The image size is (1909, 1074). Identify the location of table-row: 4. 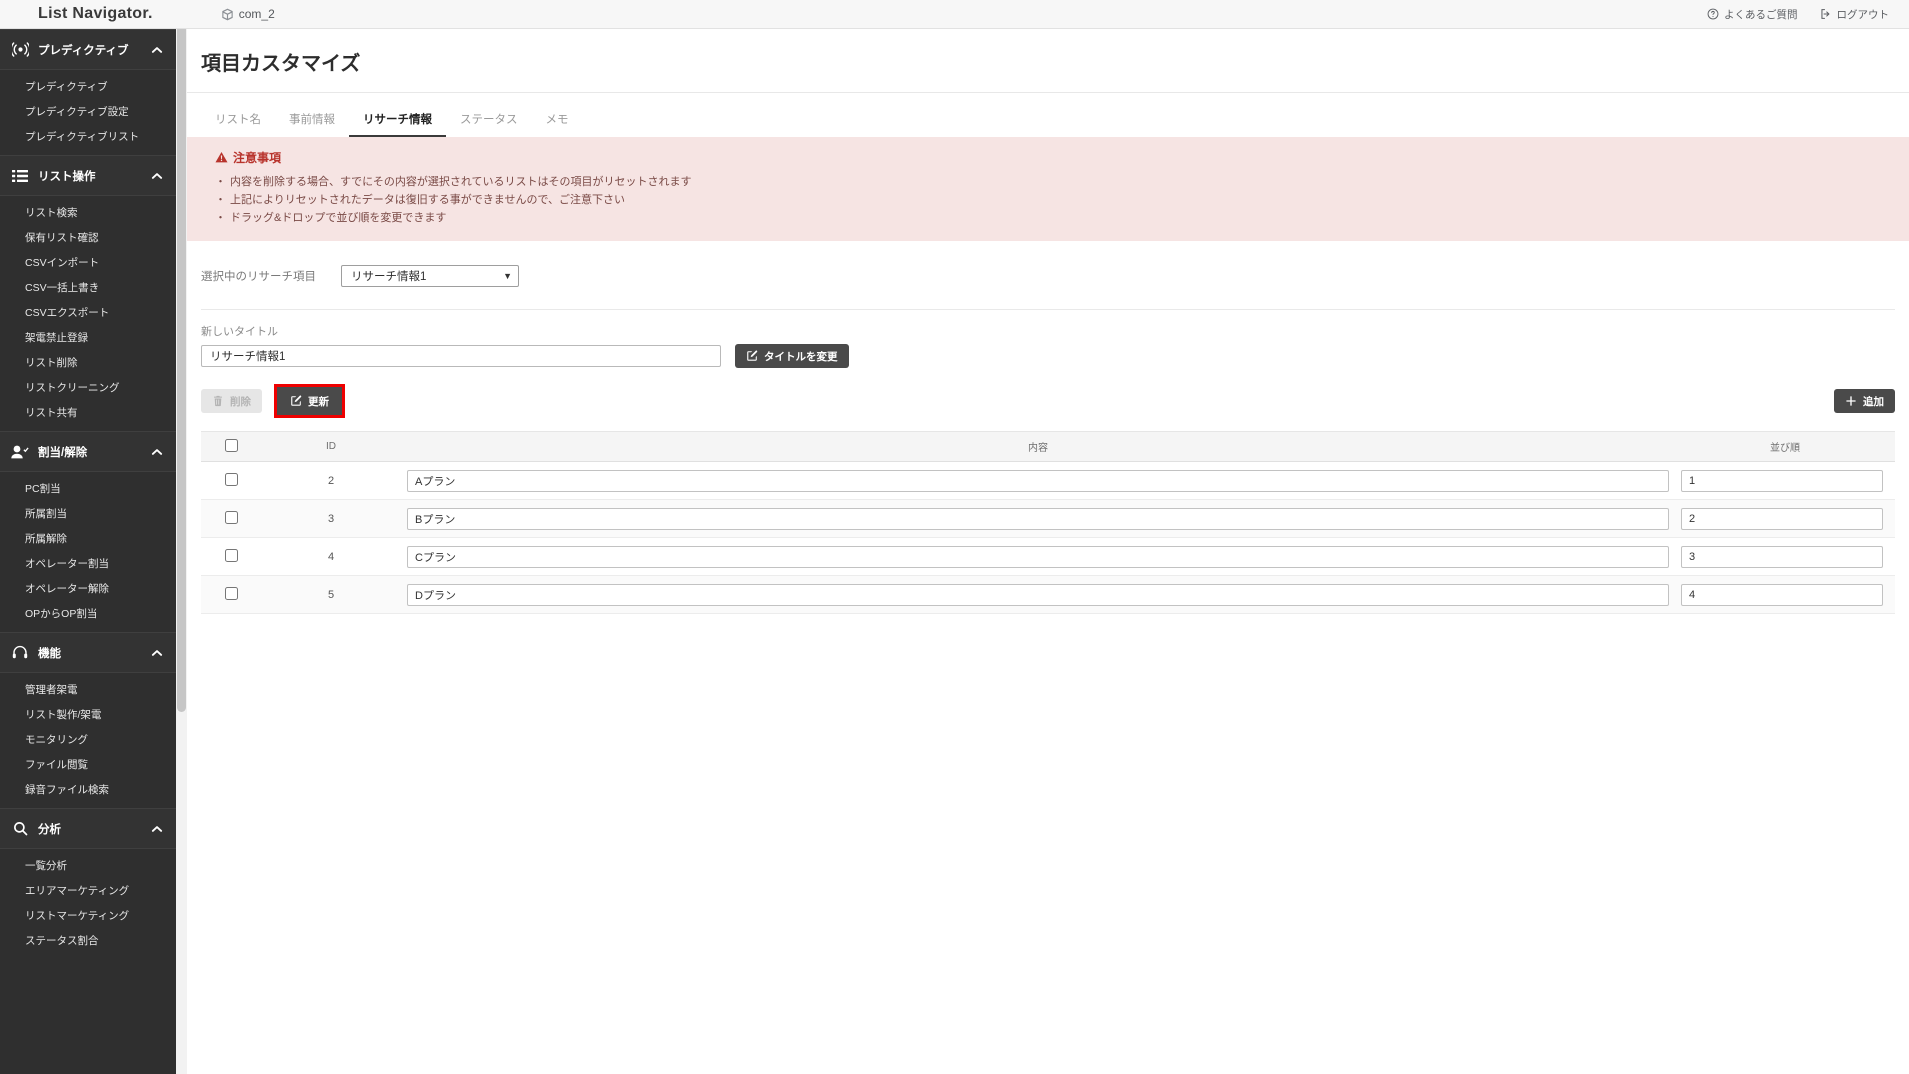
(1048, 556).